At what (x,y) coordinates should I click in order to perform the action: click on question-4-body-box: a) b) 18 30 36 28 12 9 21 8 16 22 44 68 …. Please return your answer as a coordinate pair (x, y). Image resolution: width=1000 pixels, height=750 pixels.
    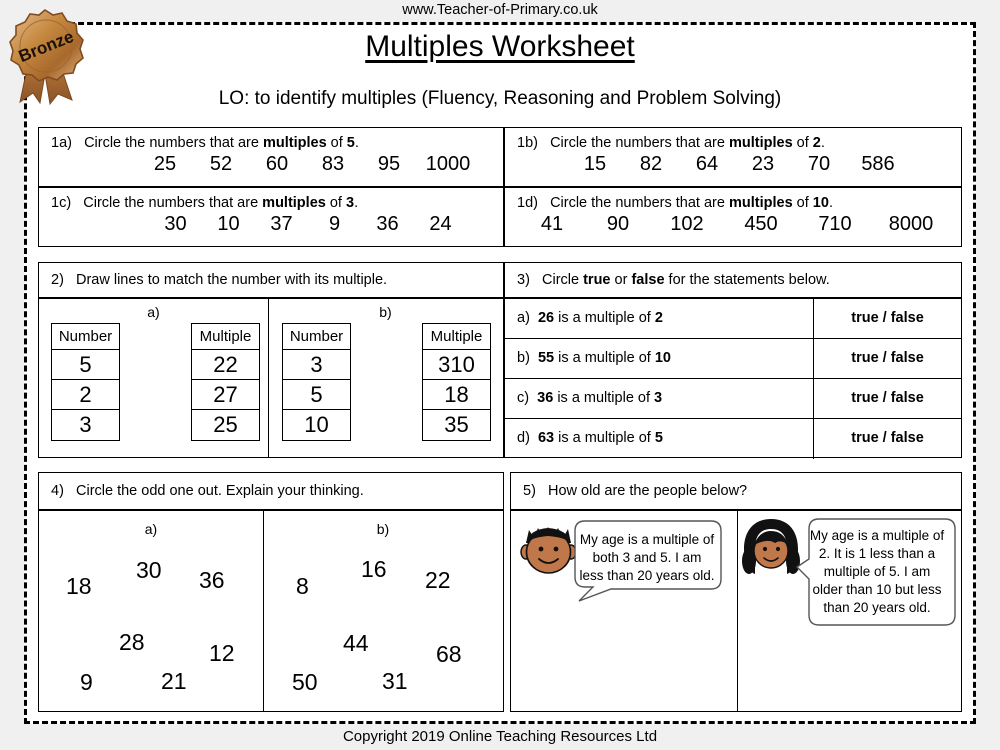
    Looking at the image, I should click on (271, 611).